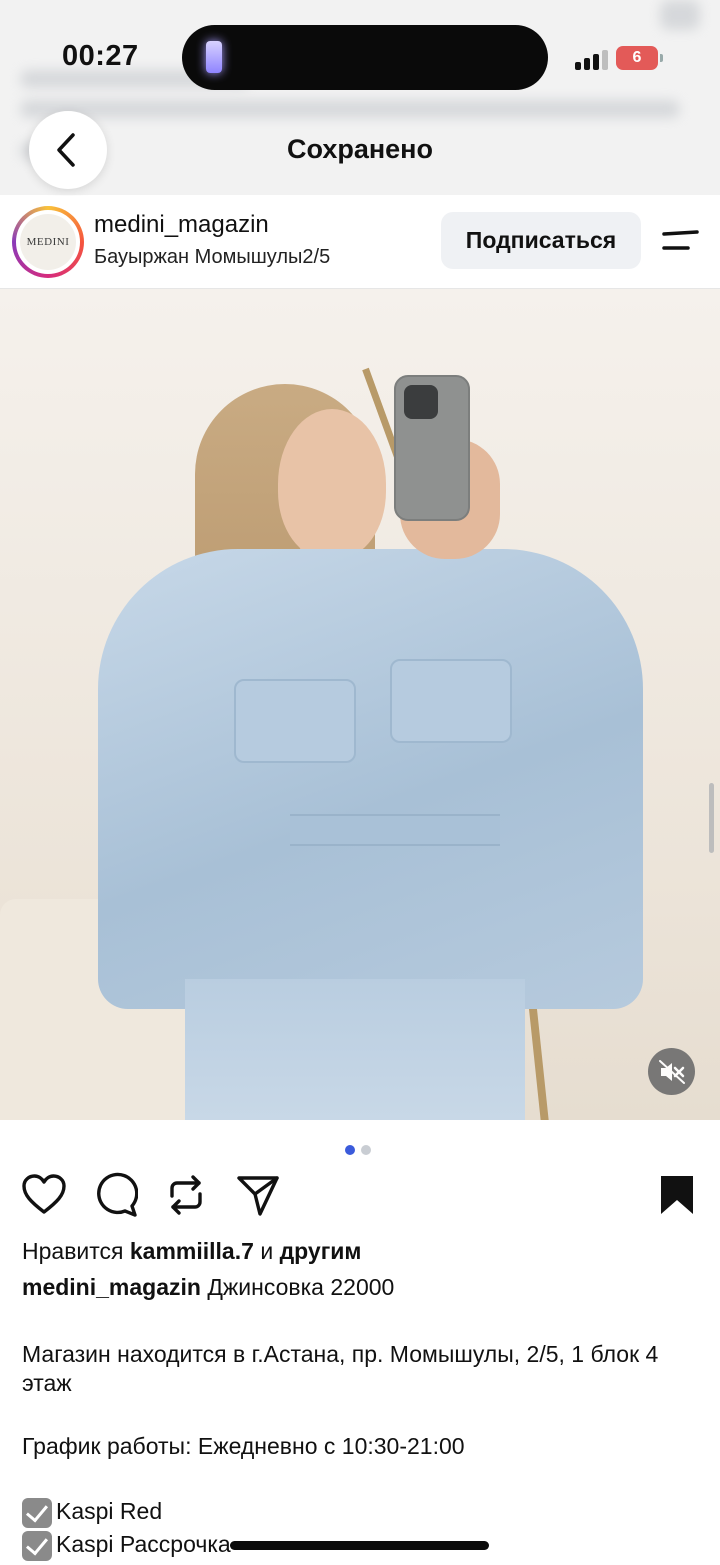  What do you see at coordinates (115, 1195) in the screenshot?
I see `comment-icon` at bounding box center [115, 1195].